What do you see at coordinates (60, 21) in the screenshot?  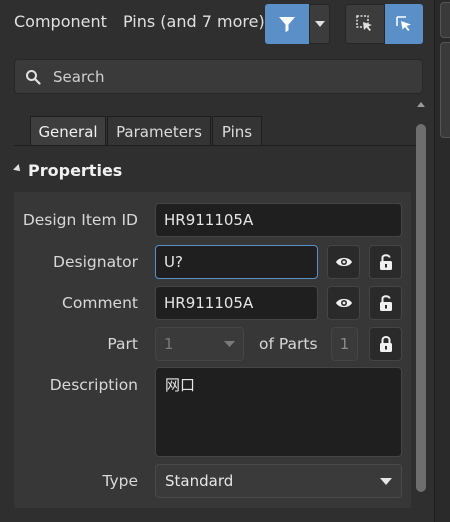 I see `header-kind-label: Component` at bounding box center [60, 21].